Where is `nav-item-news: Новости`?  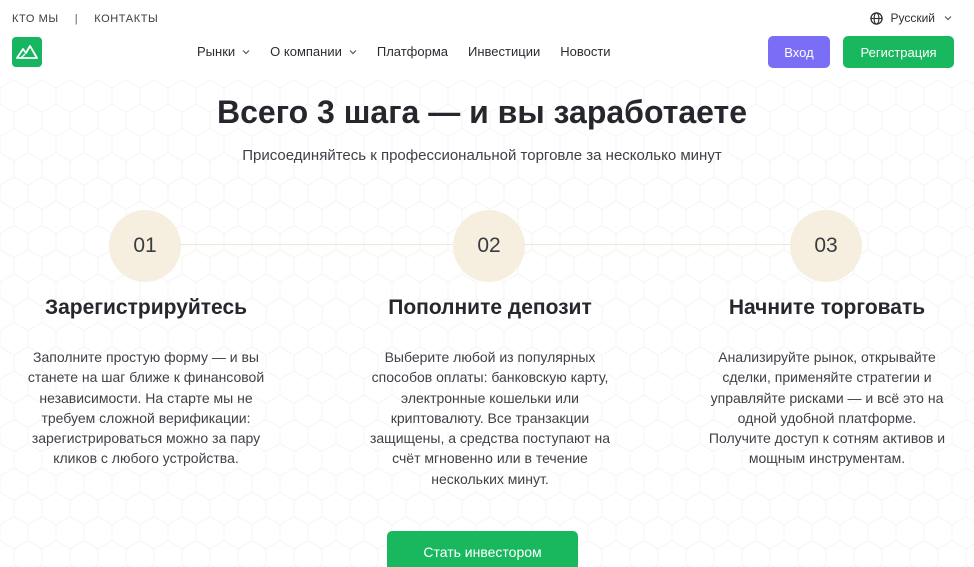
nav-item-news: Новости is located at coordinates (585, 51).